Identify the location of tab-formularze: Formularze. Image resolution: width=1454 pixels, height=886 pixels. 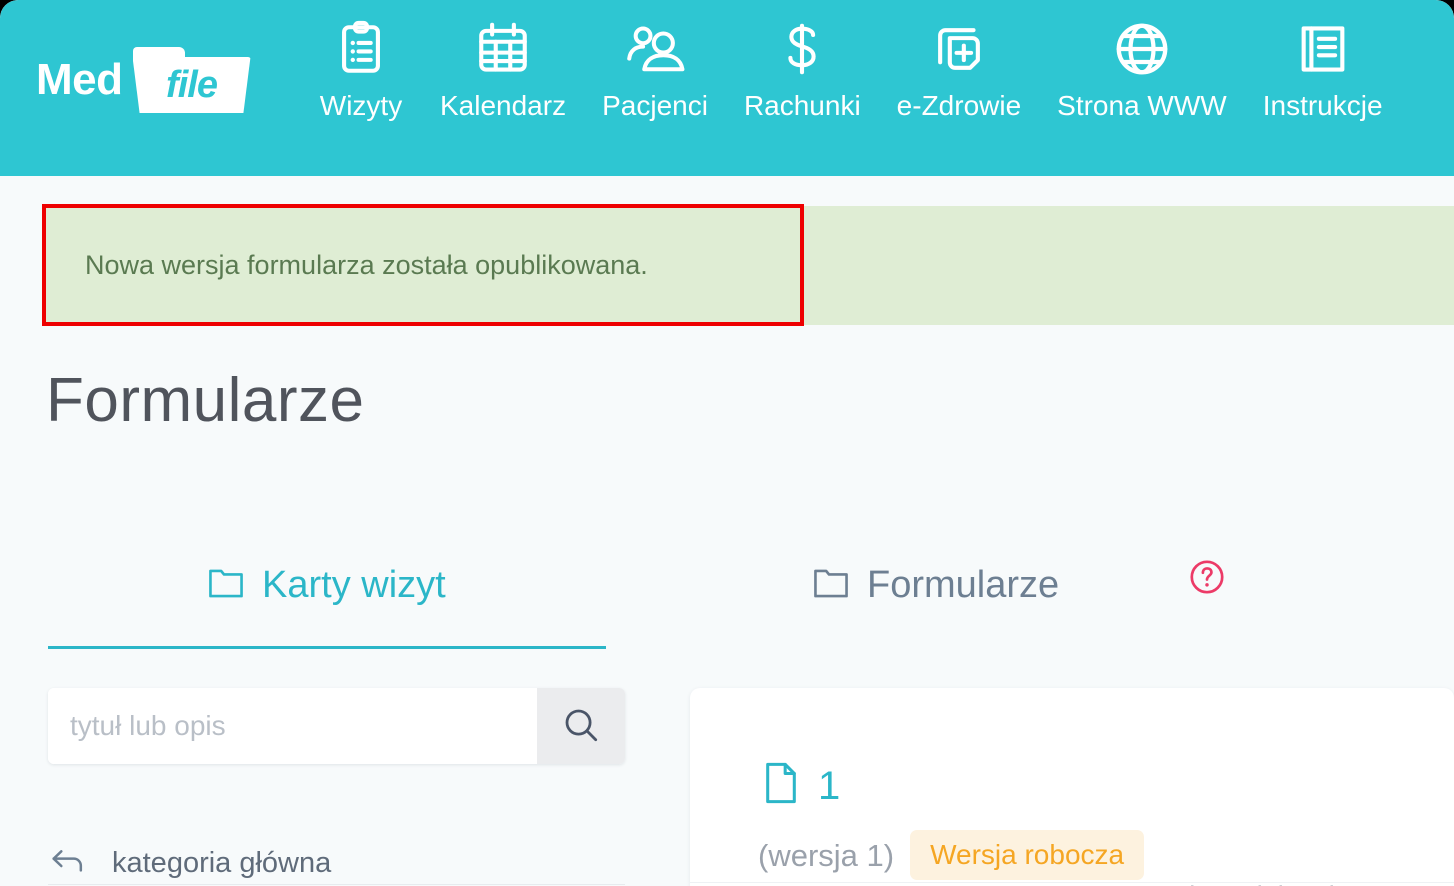
(935, 585).